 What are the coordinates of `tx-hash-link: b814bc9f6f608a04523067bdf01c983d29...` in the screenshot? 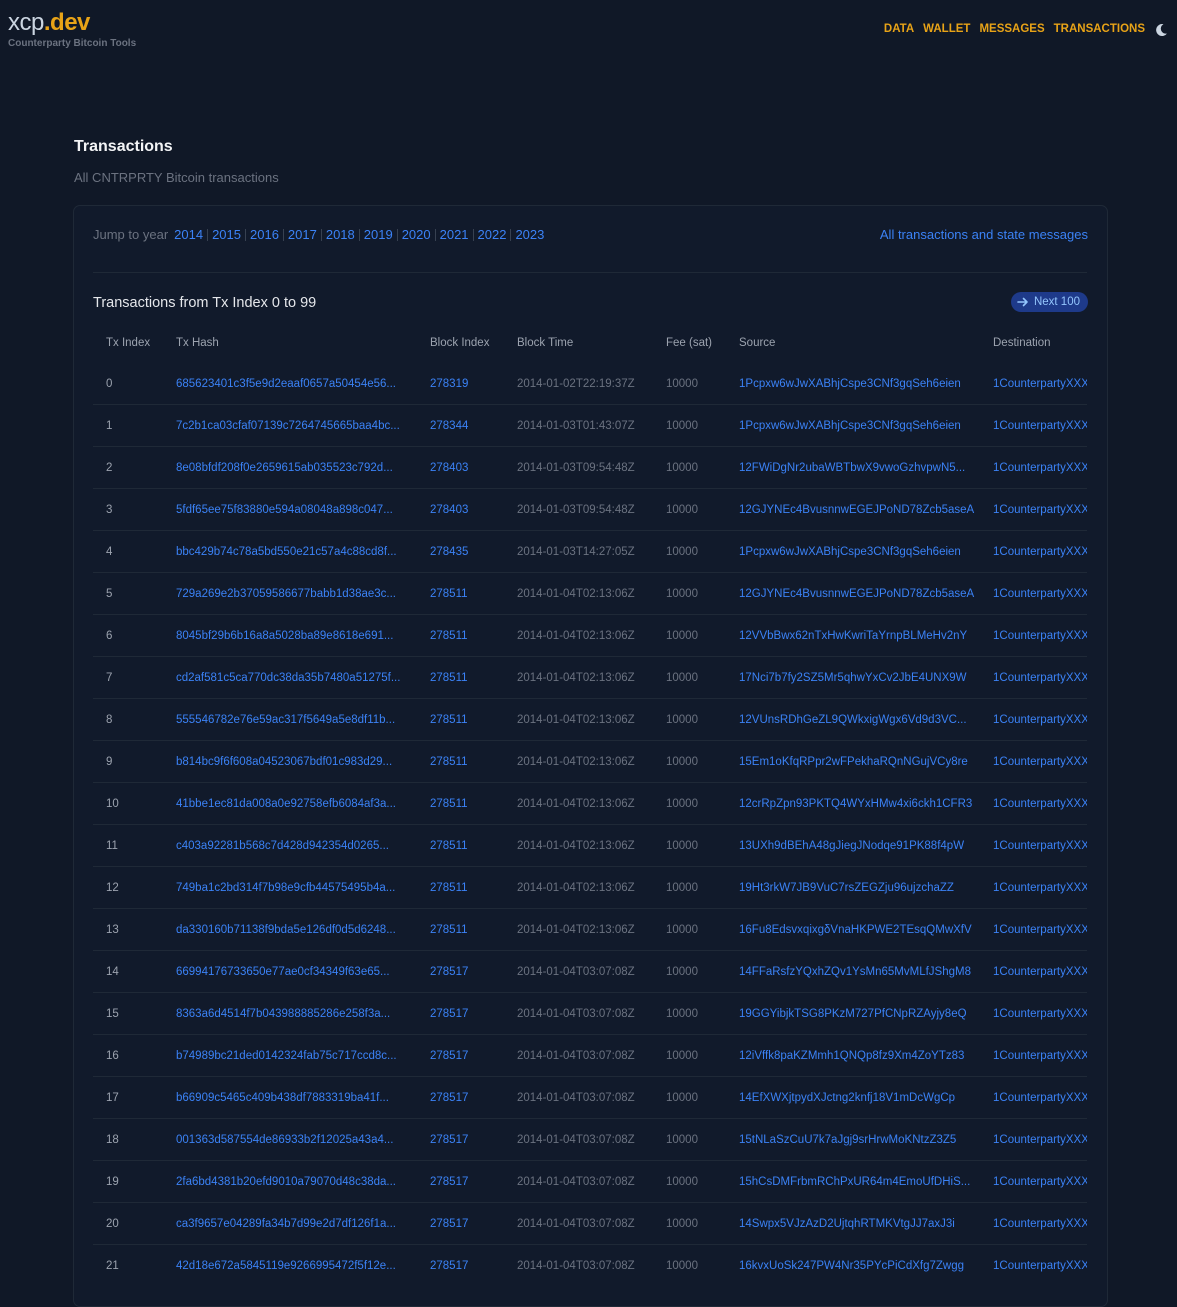 It's located at (284, 762).